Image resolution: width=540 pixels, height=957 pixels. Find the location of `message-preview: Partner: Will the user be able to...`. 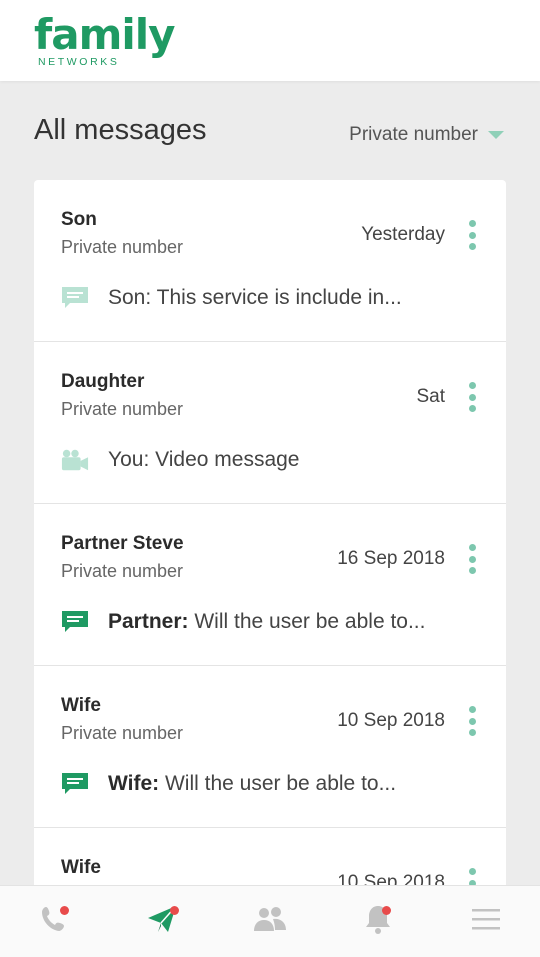

message-preview: Partner: Will the user be able to... is located at coordinates (268, 622).